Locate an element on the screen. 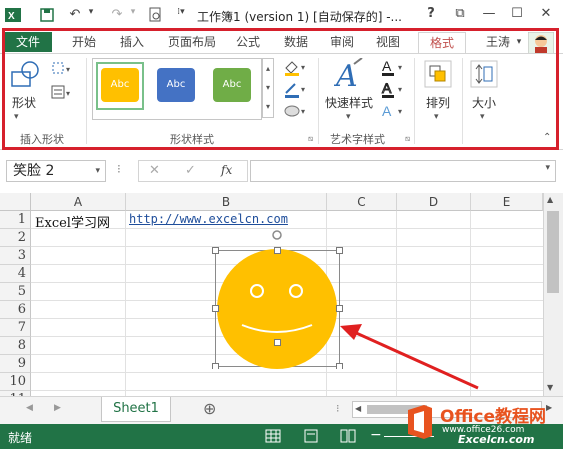  scroll-thumb is located at coordinates (553, 252).